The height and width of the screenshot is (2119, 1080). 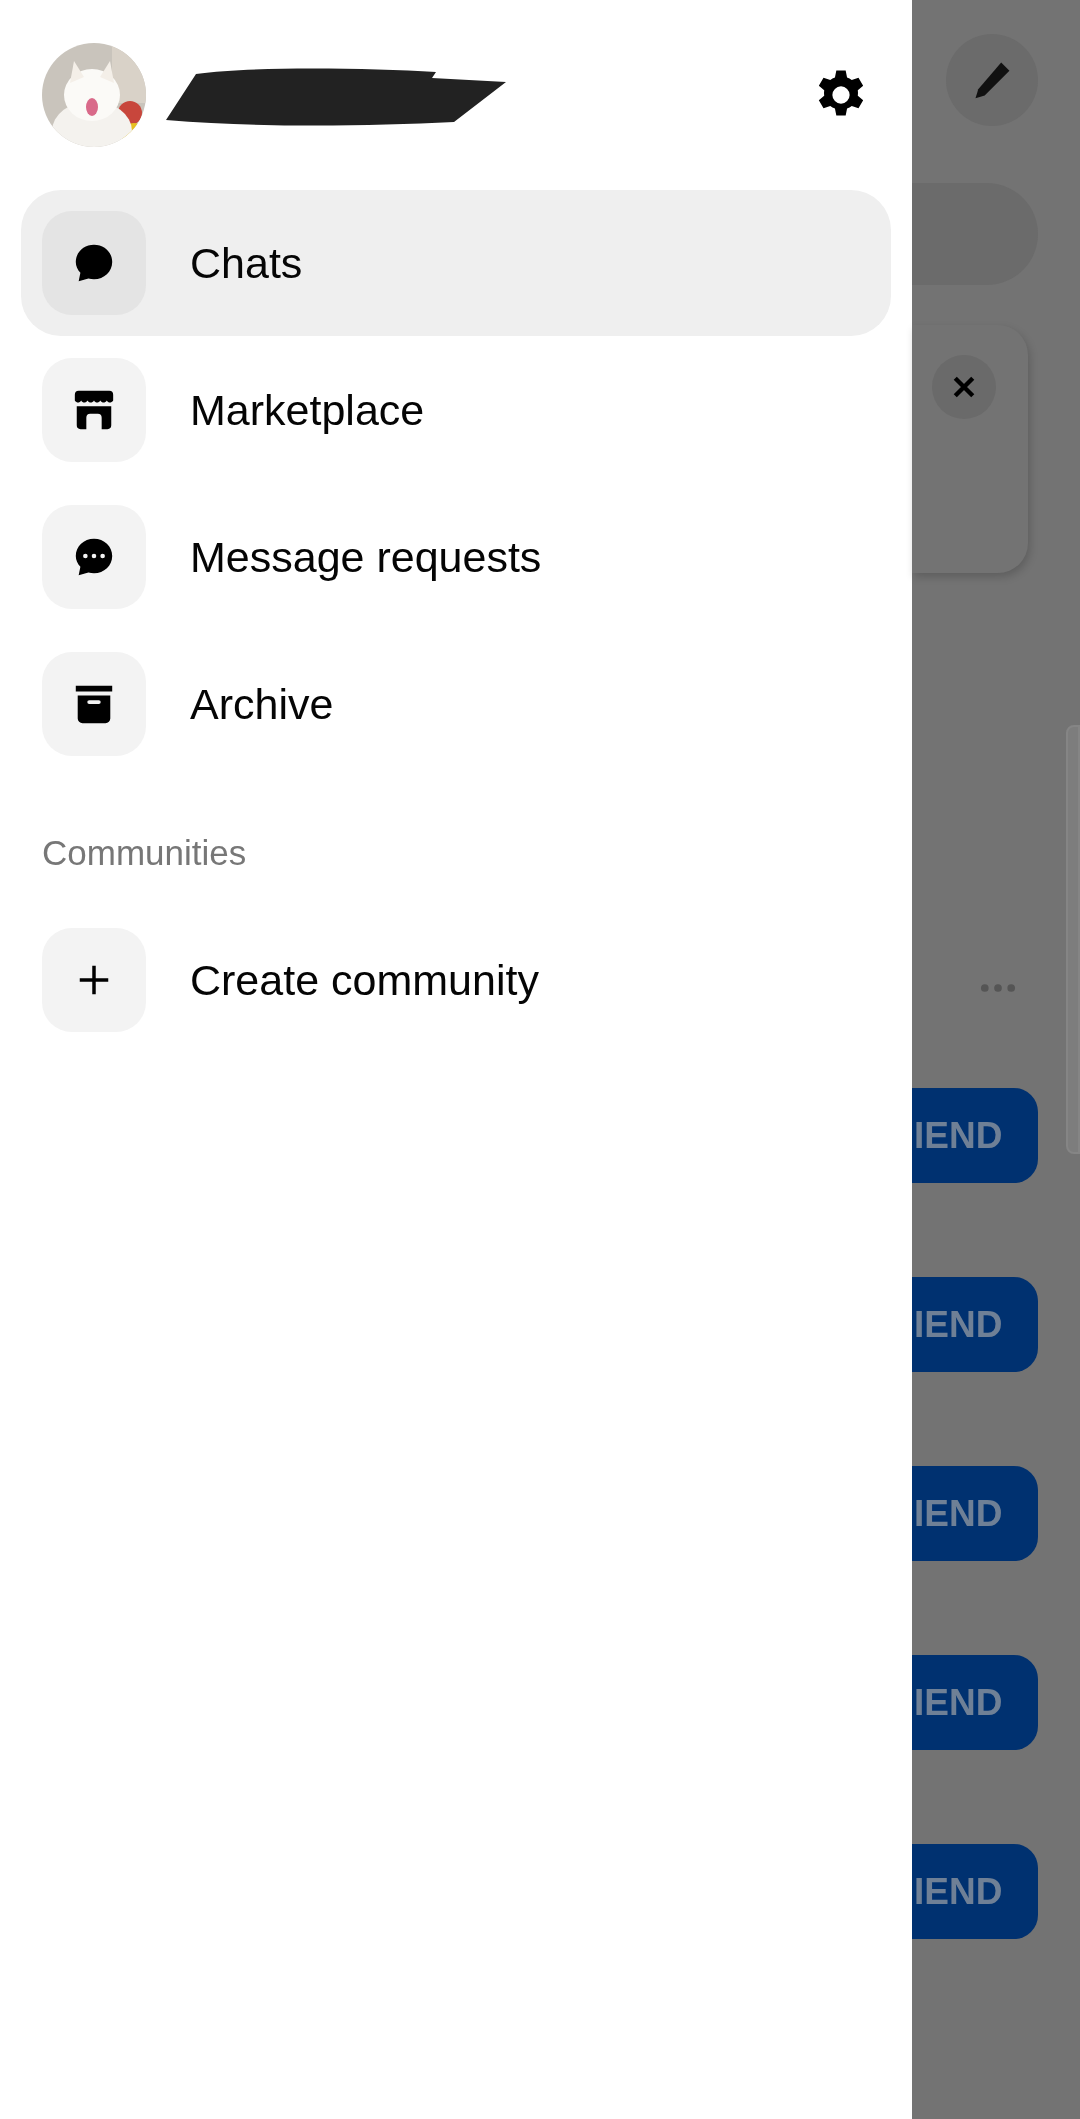 I want to click on section-heading: Communities, so click(x=144, y=853).